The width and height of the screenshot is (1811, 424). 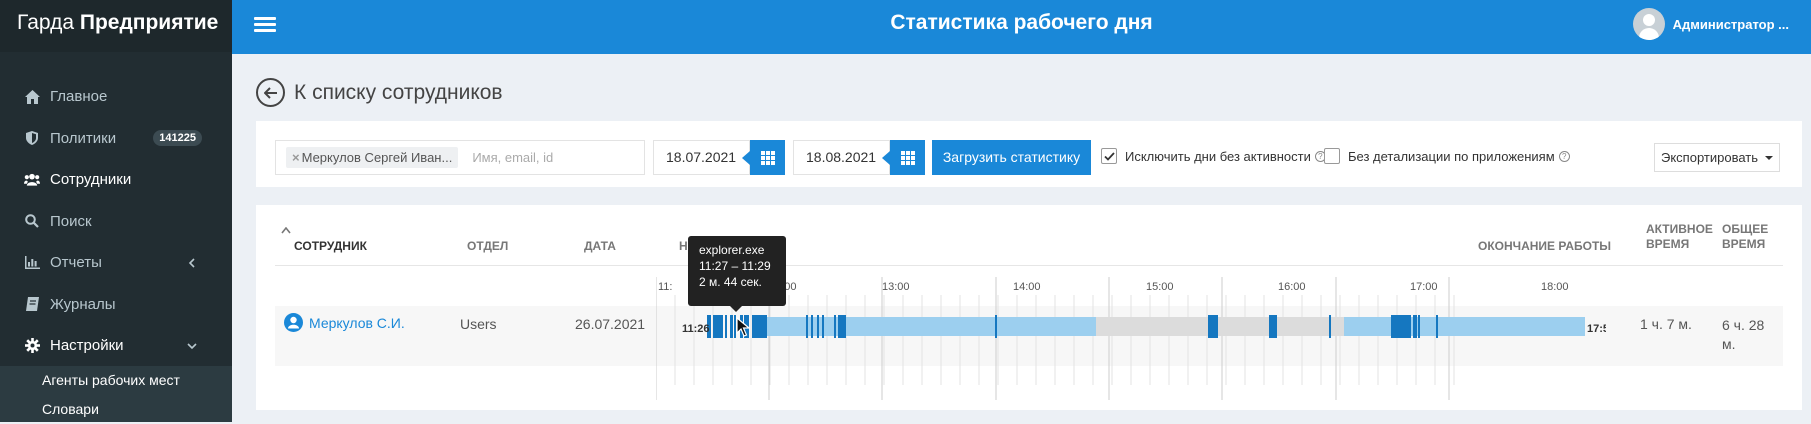 I want to click on gear-icon, so click(x=32, y=346).